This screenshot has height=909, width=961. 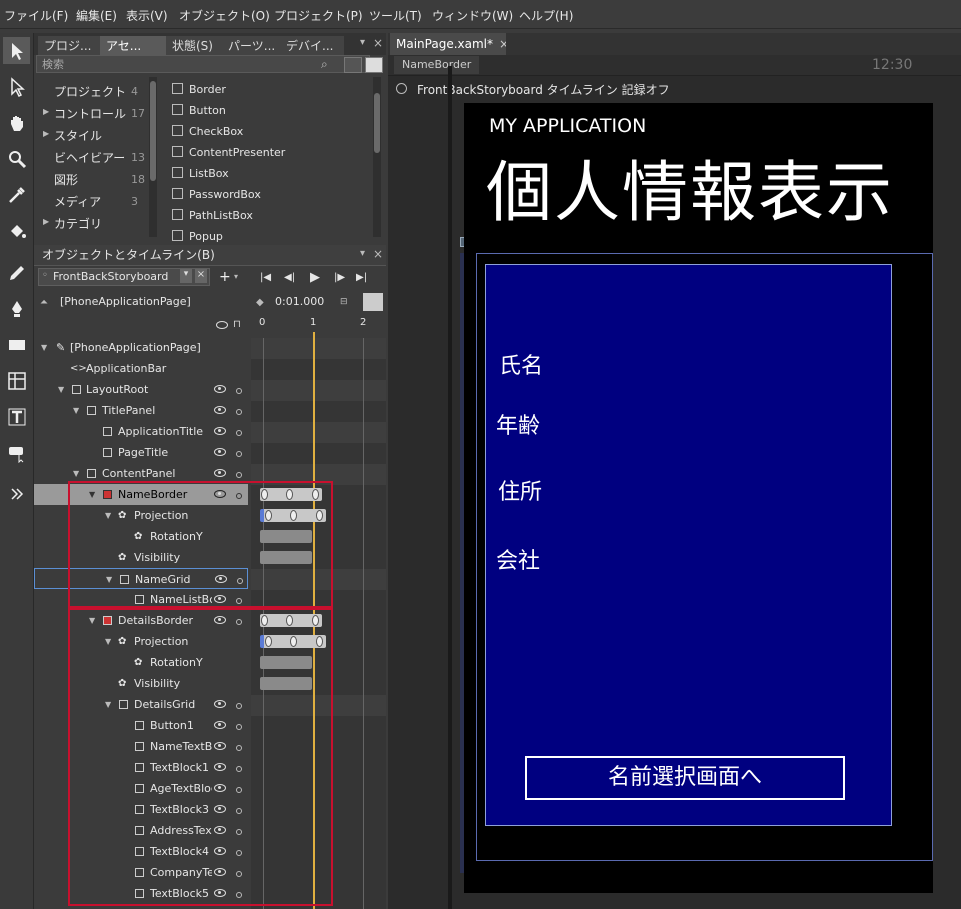 What do you see at coordinates (685, 778) in the screenshot?
I see `name-select-button: 名前選択画面へ` at bounding box center [685, 778].